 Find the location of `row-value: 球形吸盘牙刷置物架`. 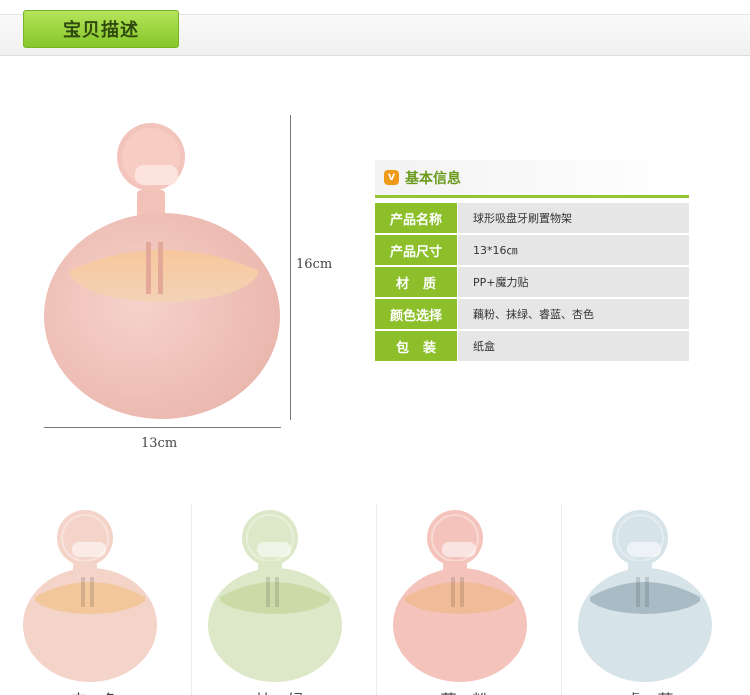

row-value: 球形吸盘牙刷置物架 is located at coordinates (573, 218).